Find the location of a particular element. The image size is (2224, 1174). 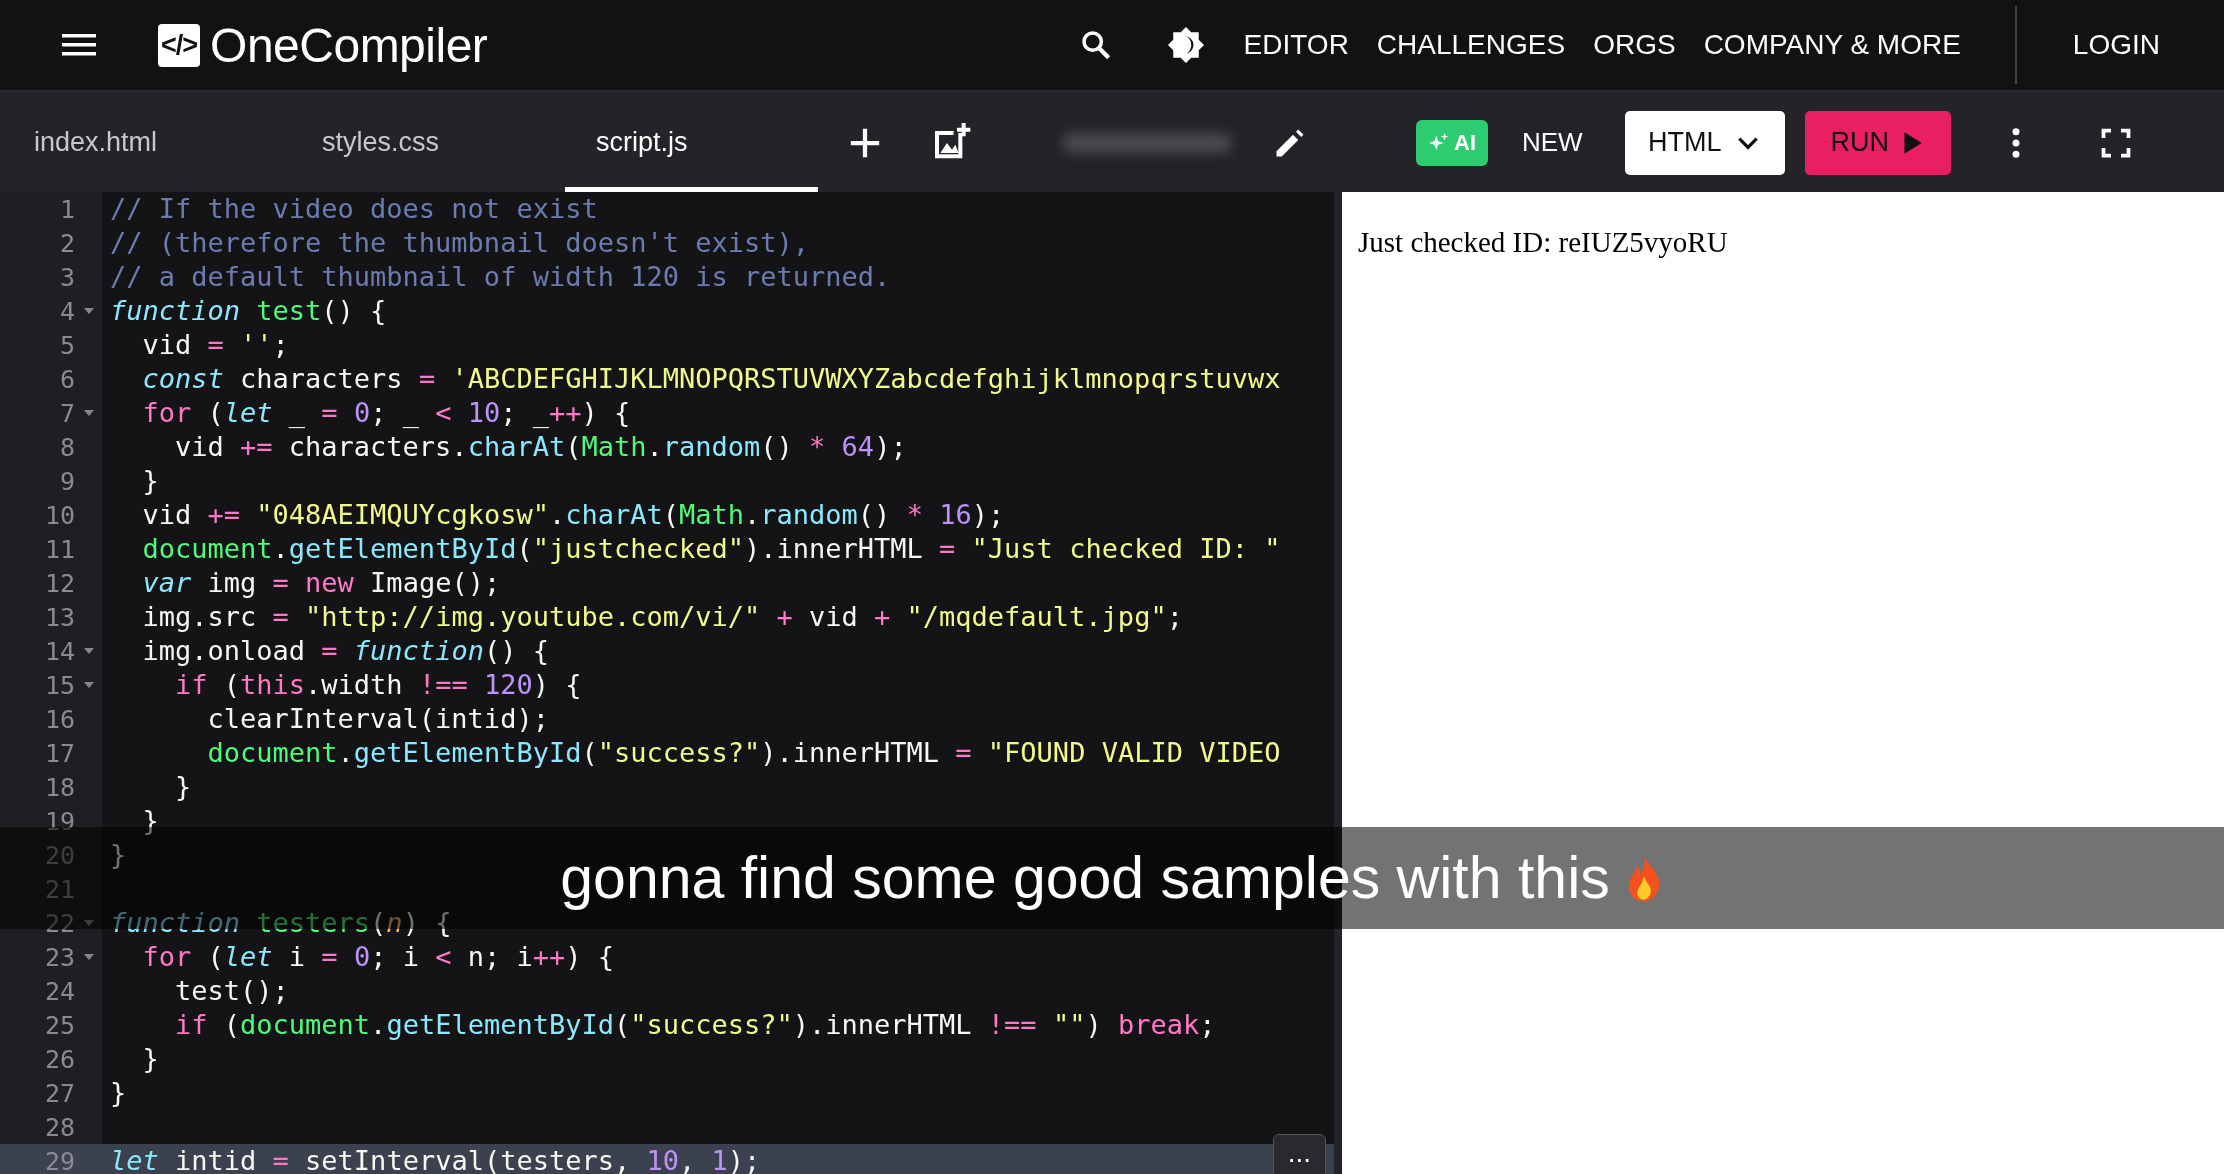

code-line: document.getElementById("justchecked").innerHTML = "Just checked ID: " is located at coordinates (711, 549).